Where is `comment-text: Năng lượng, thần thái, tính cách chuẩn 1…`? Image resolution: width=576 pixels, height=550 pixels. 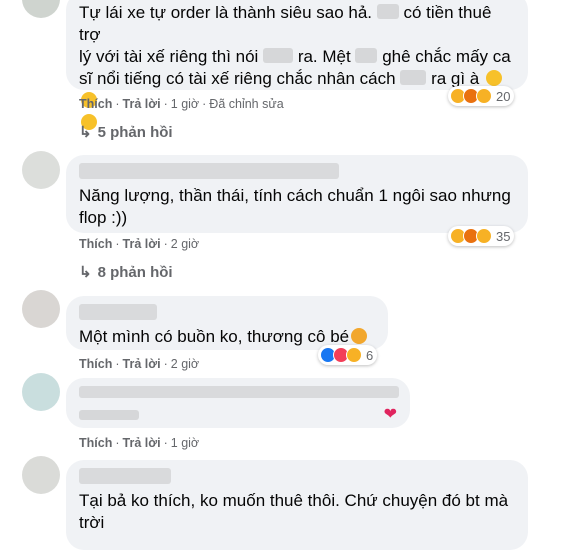 comment-text: Năng lượng, thần thái, tính cách chuẩn 1… is located at coordinates (295, 206).